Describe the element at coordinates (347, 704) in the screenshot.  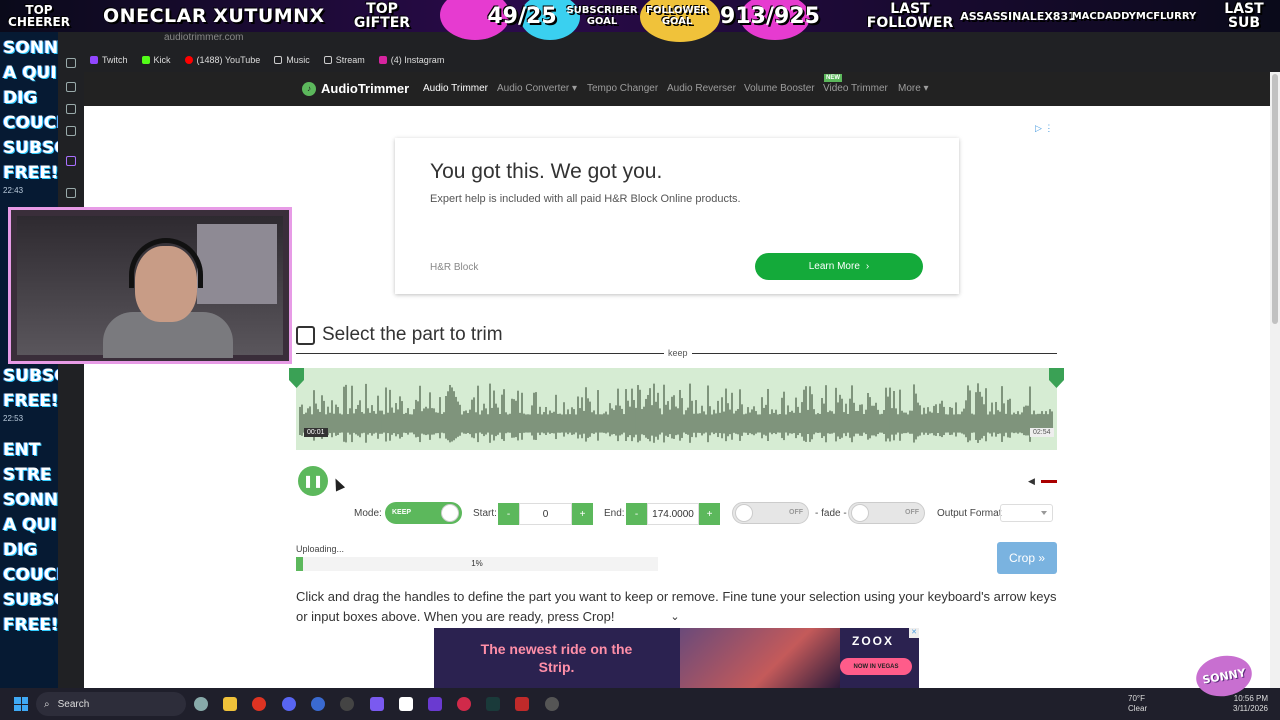
I see `obs-icon` at that location.